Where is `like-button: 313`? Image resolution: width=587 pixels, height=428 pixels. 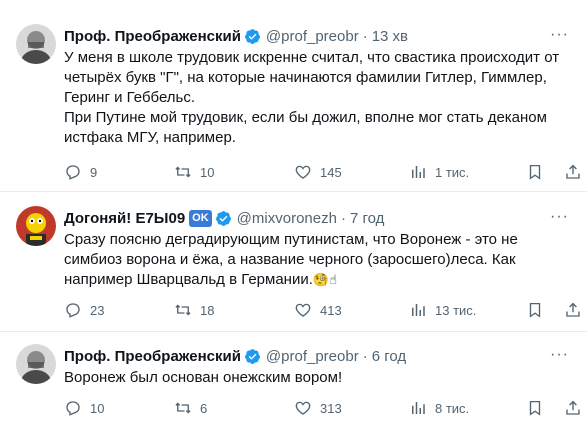
like-button: 313 is located at coordinates (318, 408).